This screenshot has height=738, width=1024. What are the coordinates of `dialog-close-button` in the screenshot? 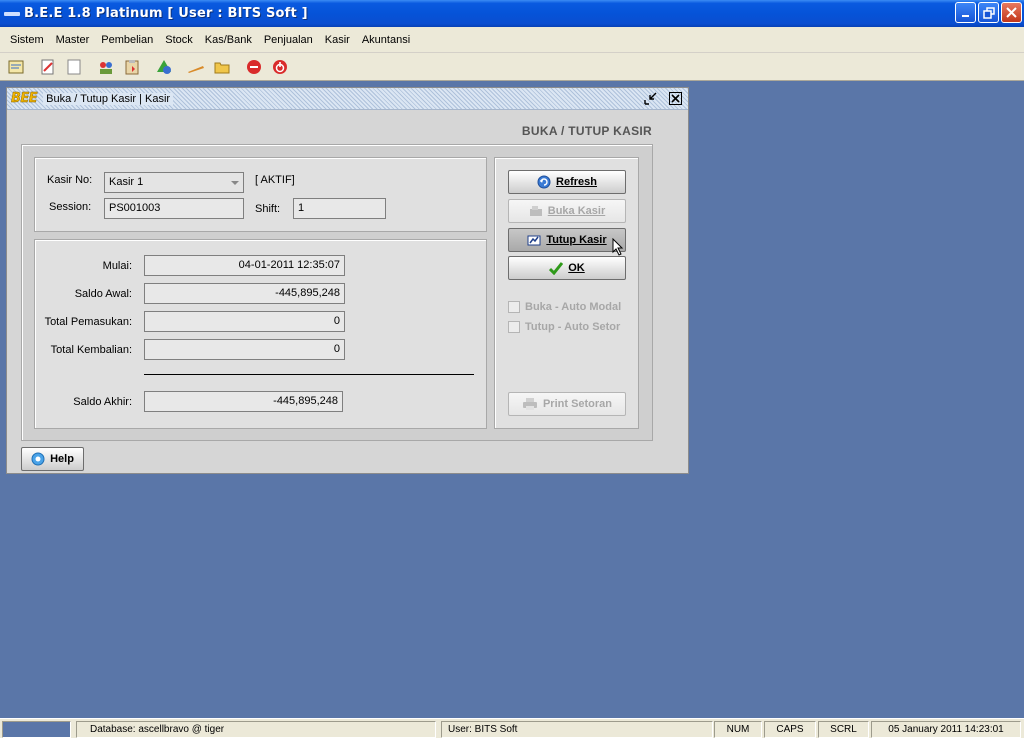 It's located at (675, 98).